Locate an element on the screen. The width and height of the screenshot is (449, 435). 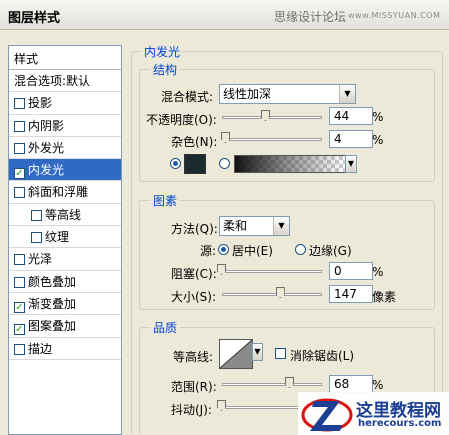
inner-glow-title: 内发光 is located at coordinates (162, 51).